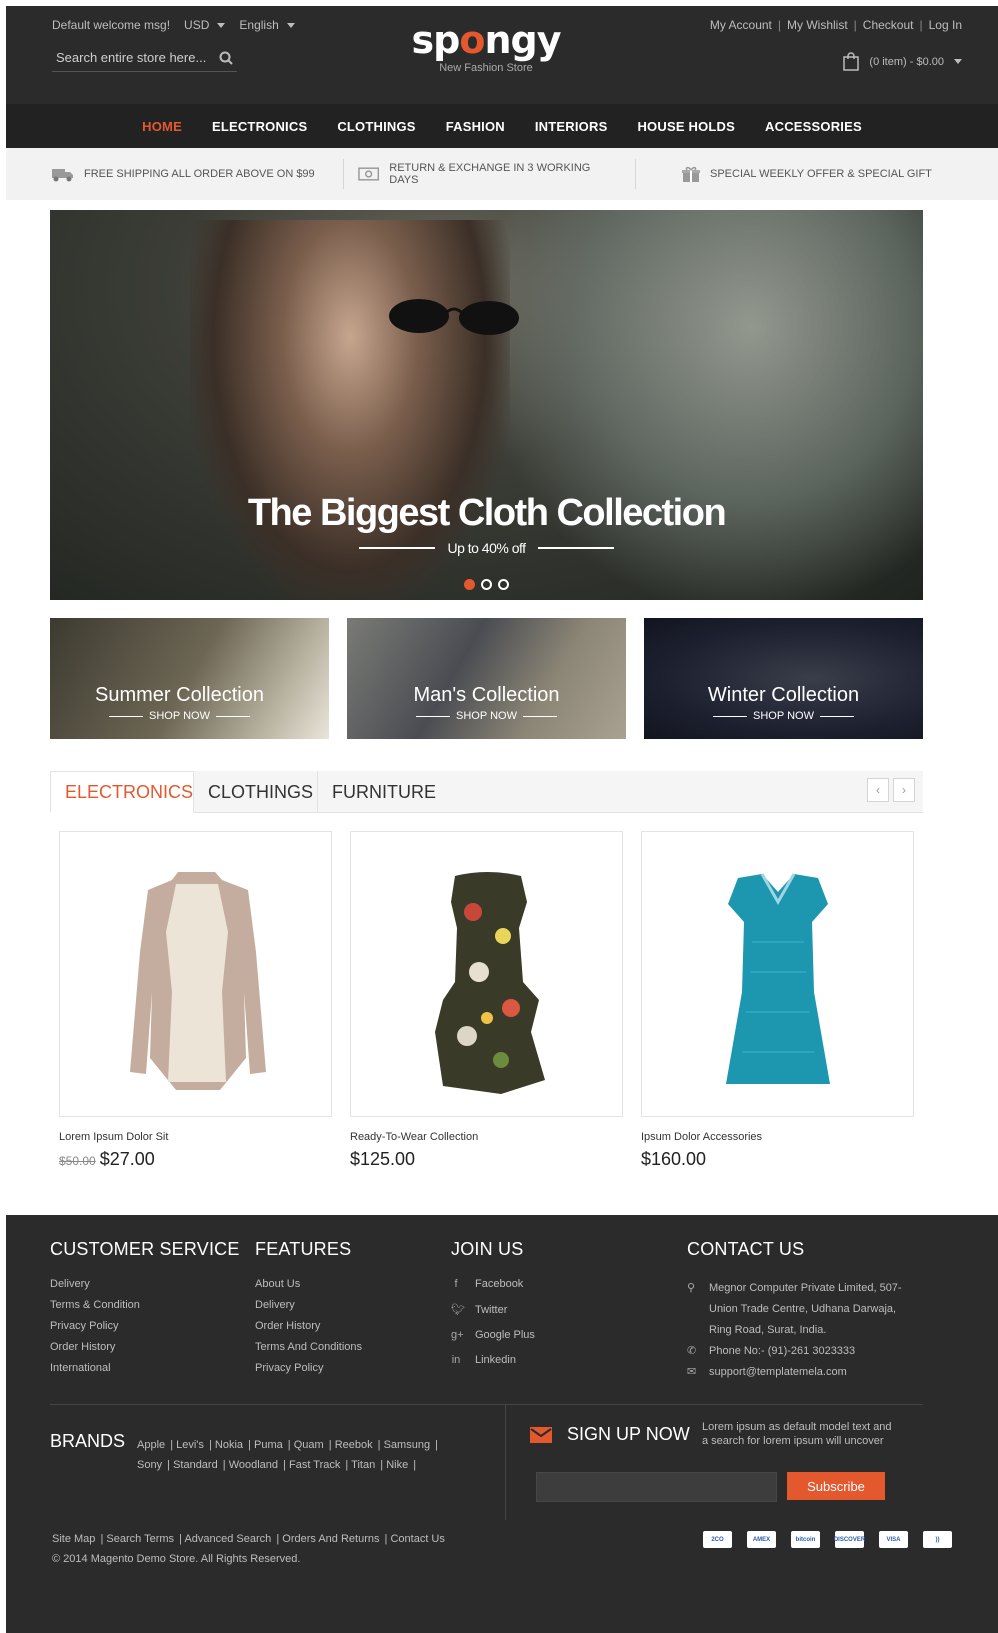 This screenshot has height=1633, width=998. I want to click on truck-icon, so click(62, 175).